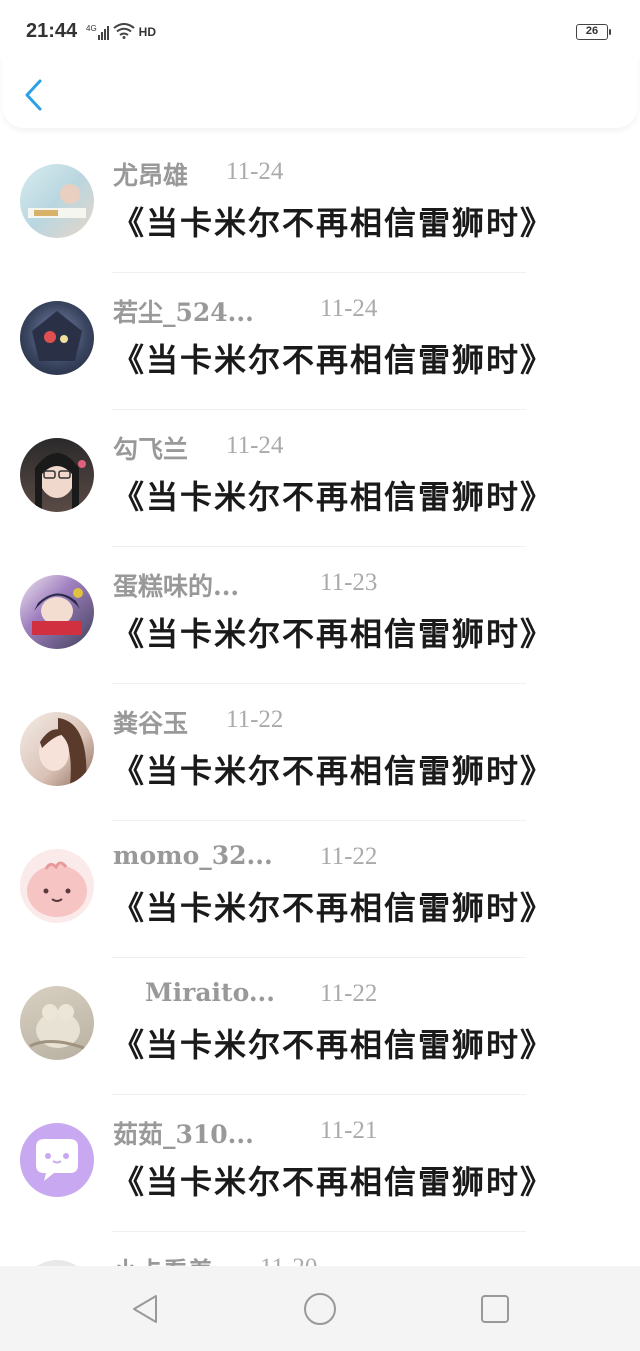 The height and width of the screenshot is (1351, 640). I want to click on list-item: 小卡看着 11-20, so click(320, 1249).